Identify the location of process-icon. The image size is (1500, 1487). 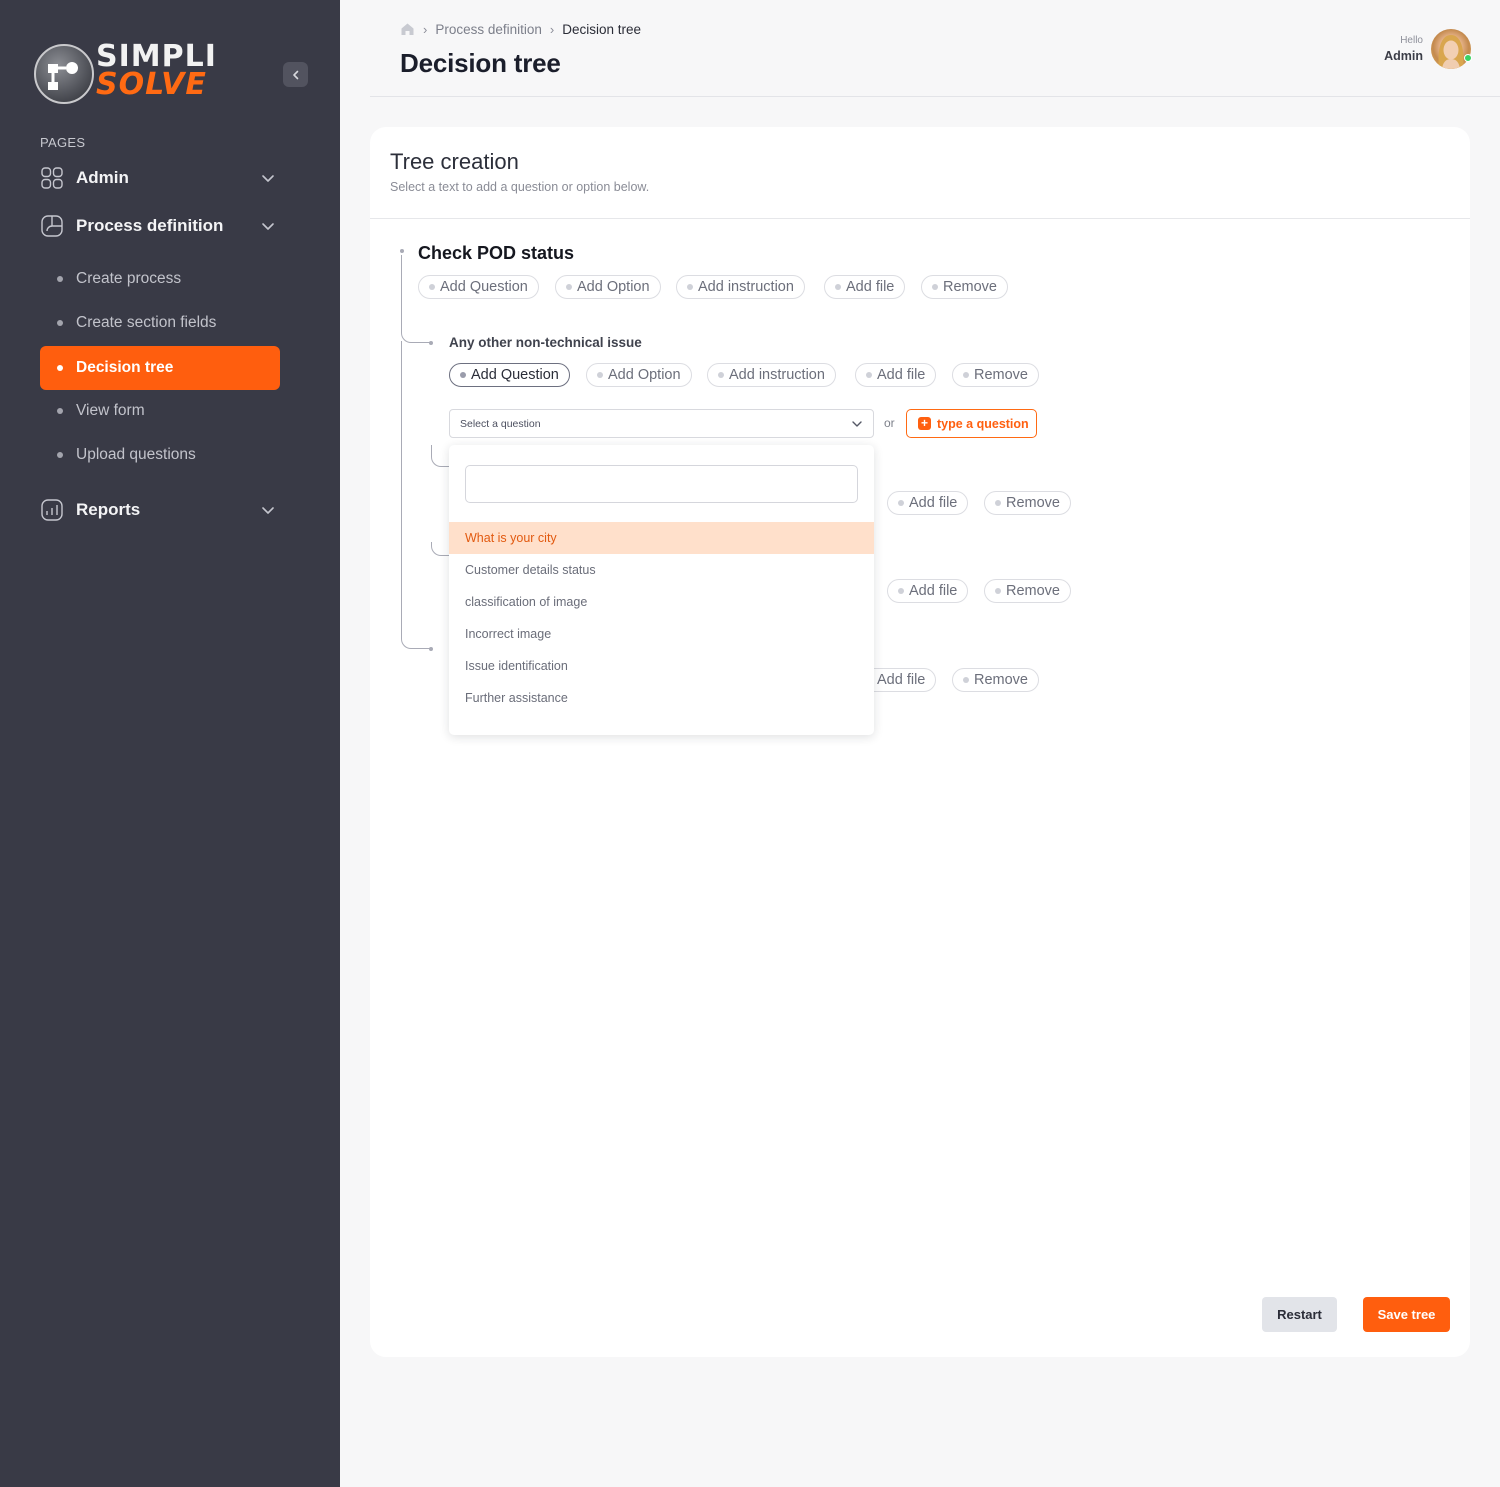
(52, 226).